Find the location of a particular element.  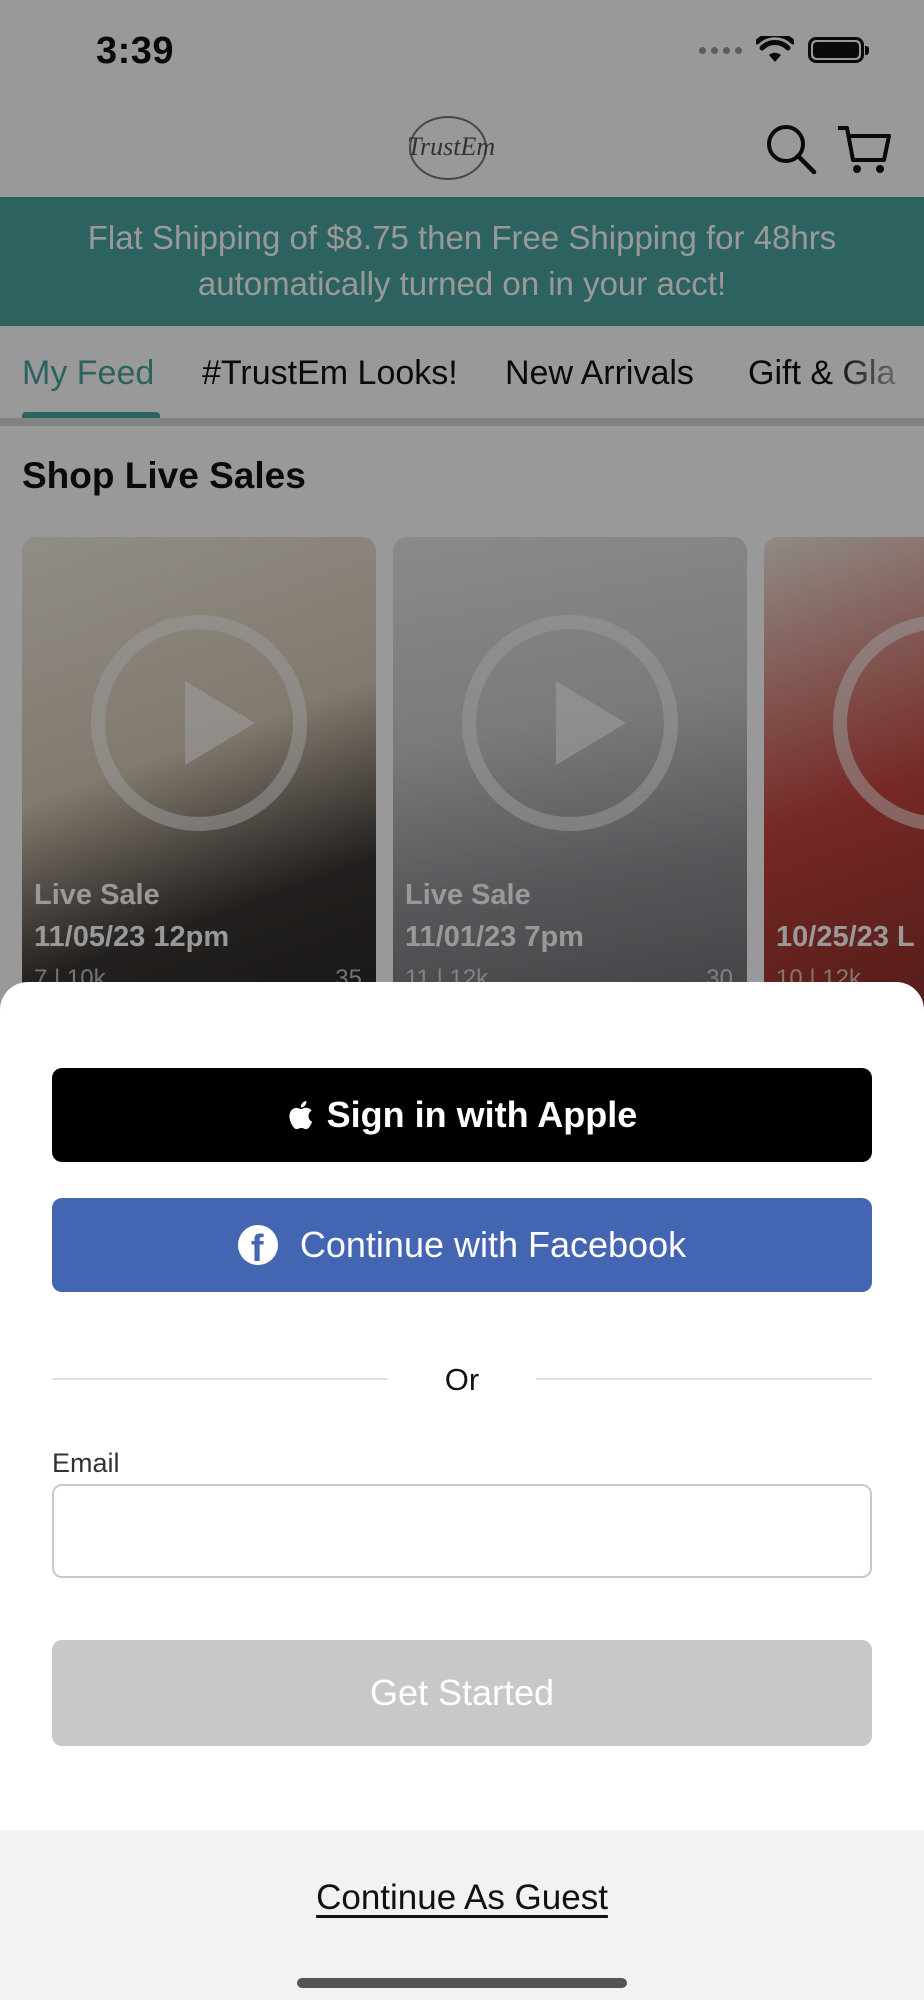

home-indicator is located at coordinates (462, 1983).